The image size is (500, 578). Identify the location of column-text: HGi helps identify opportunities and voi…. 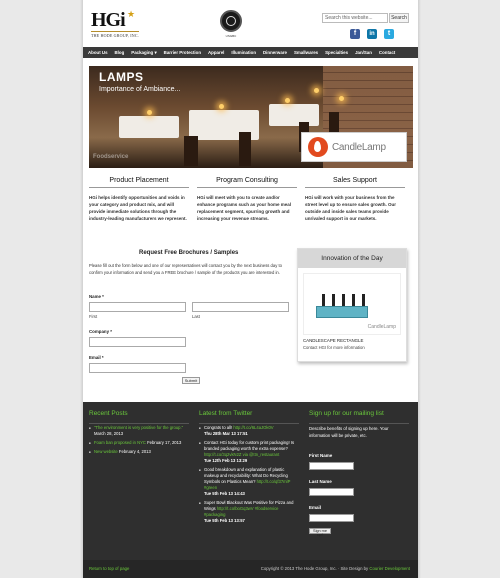
(138, 208).